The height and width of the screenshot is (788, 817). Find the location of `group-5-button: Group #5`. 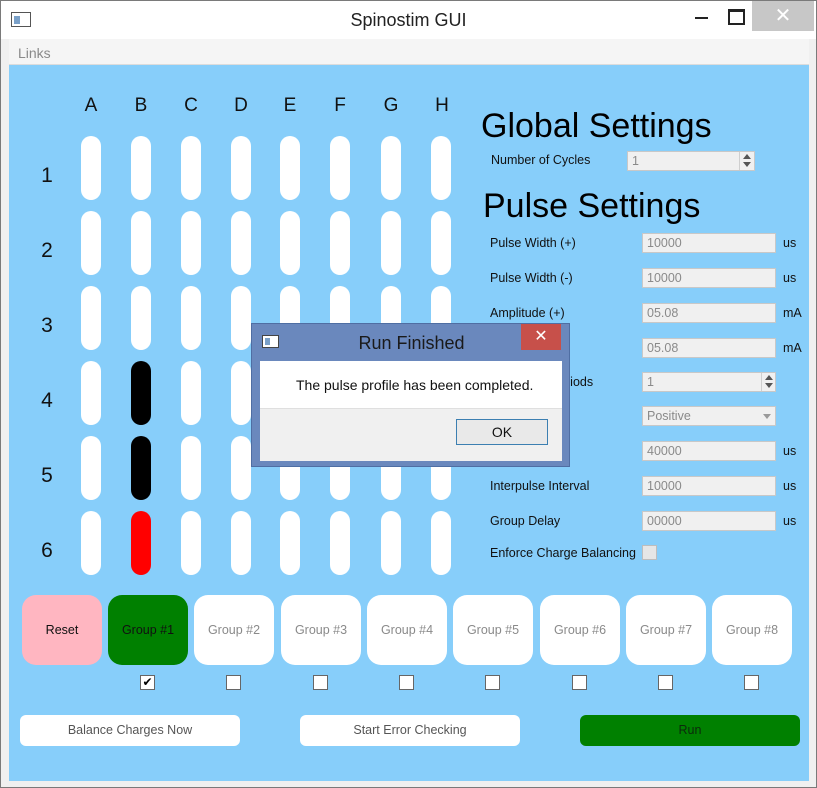

group-5-button: Group #5 is located at coordinates (493, 630).